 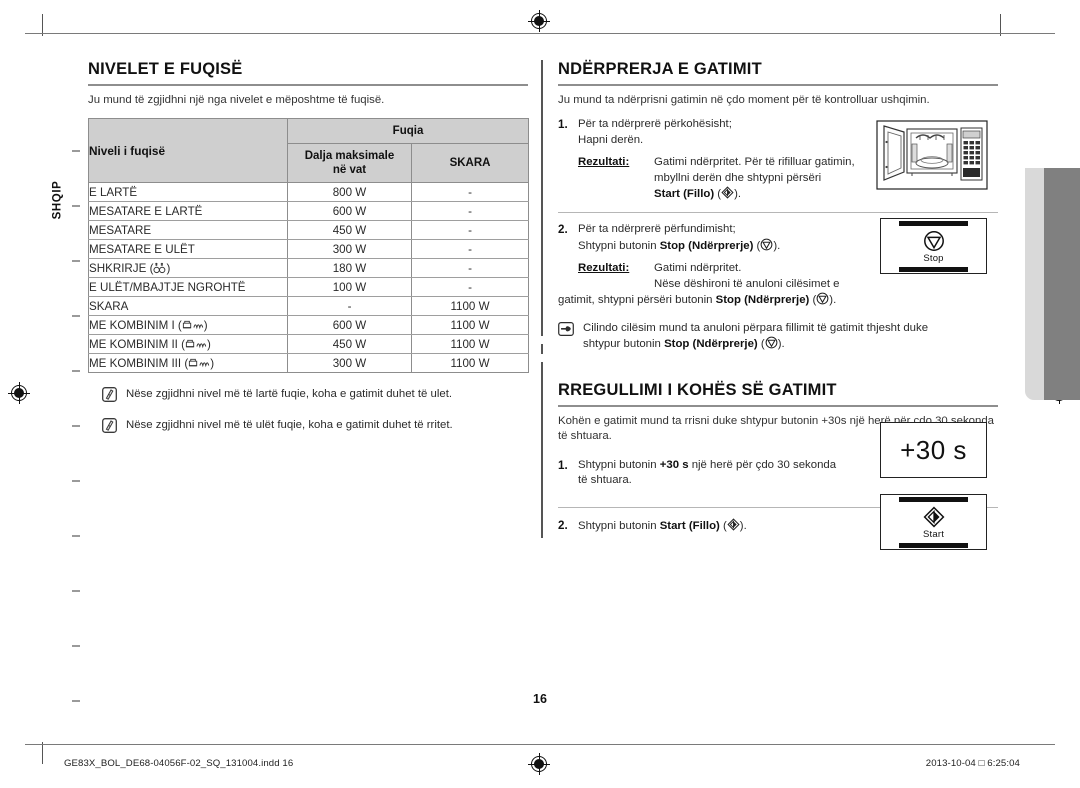 I want to click on table-row: SKARA -1100 W, so click(x=309, y=306).